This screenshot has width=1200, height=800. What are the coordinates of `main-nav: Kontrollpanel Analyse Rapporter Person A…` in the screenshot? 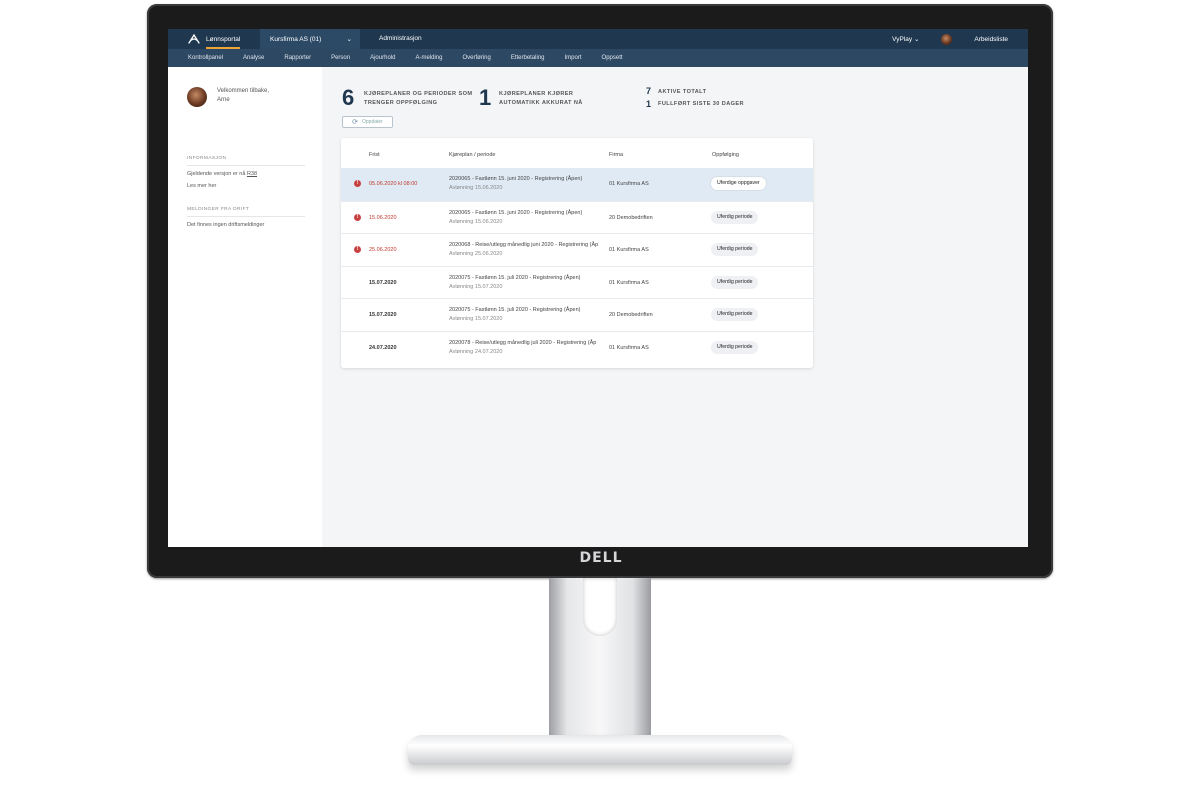 It's located at (598, 58).